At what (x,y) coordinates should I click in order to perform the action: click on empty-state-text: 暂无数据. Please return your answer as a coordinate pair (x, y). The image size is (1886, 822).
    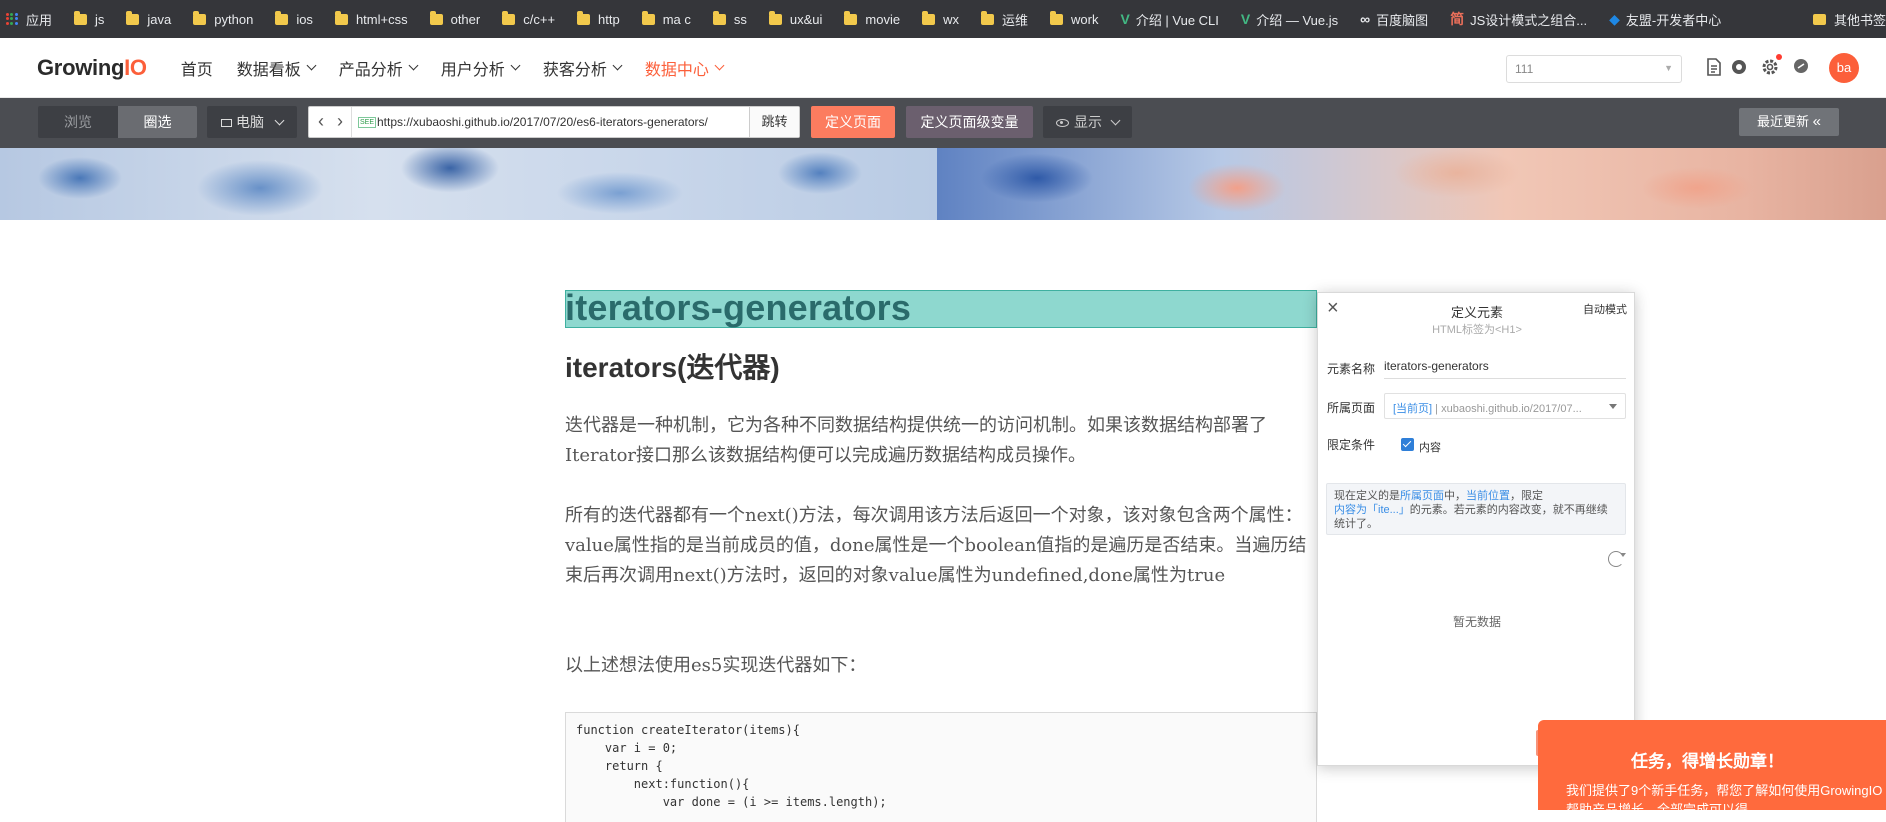
    Looking at the image, I should click on (1476, 622).